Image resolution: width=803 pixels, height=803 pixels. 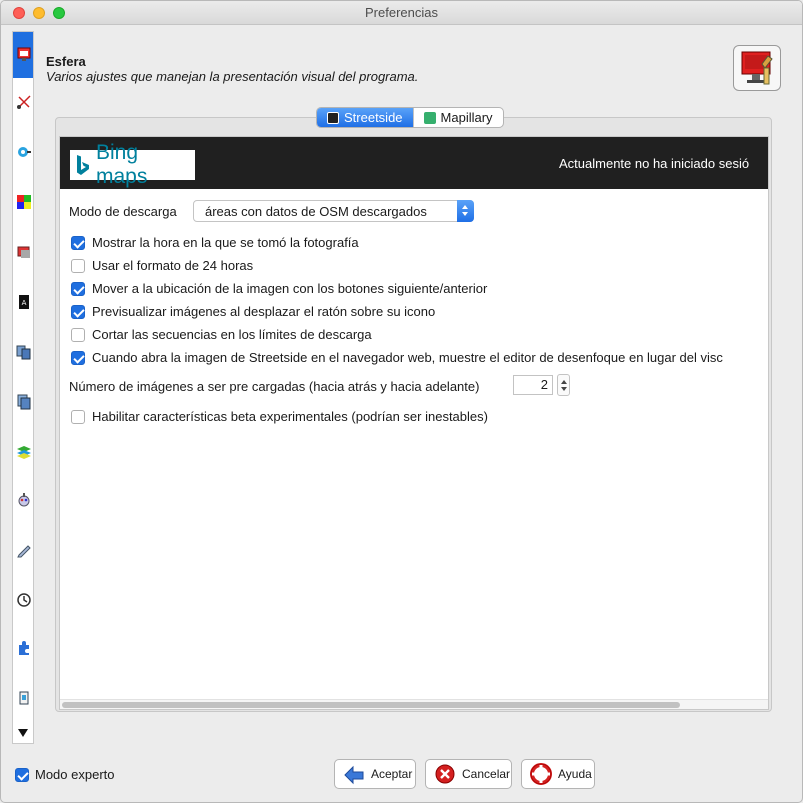 What do you see at coordinates (24, 402) in the screenshot?
I see `tagging-settings-icon` at bounding box center [24, 402].